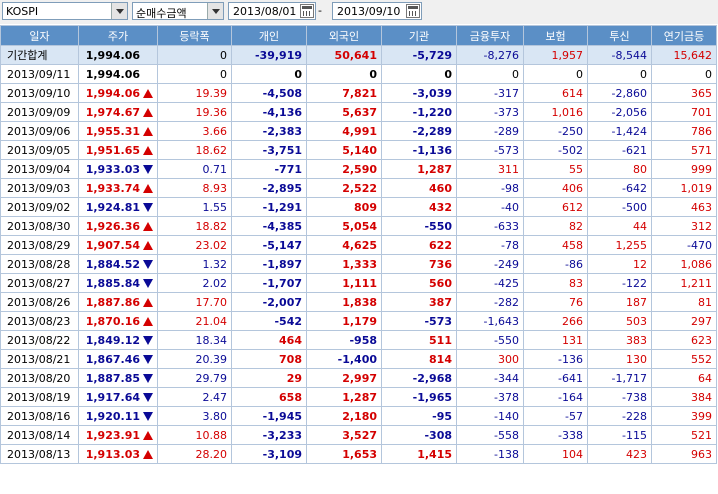 Image resolution: width=718 pixels, height=494 pixels. Describe the element at coordinates (344, 35) in the screenshot. I see `column-header-foreign: 외국인` at that location.